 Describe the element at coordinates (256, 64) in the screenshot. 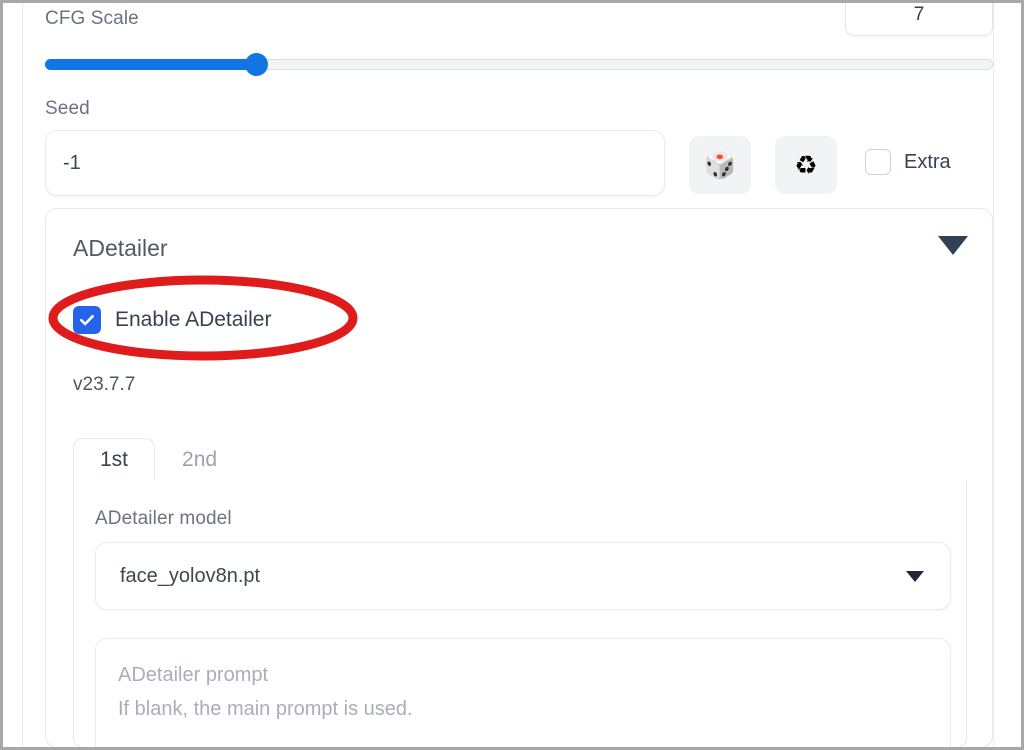

I see `slider-thumb` at that location.